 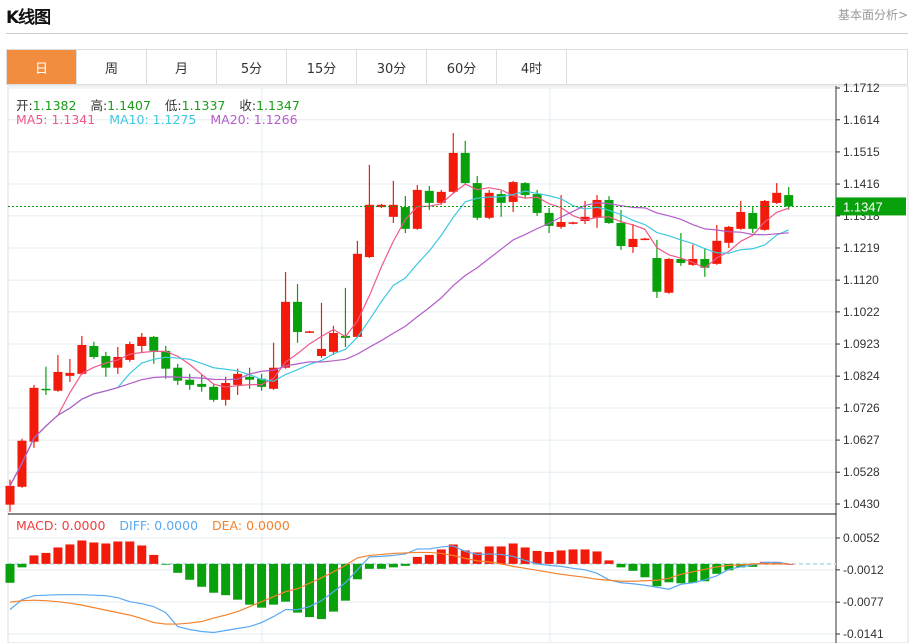 What do you see at coordinates (863, 570) in the screenshot?
I see `macd-tick-label: -0.0012` at bounding box center [863, 570].